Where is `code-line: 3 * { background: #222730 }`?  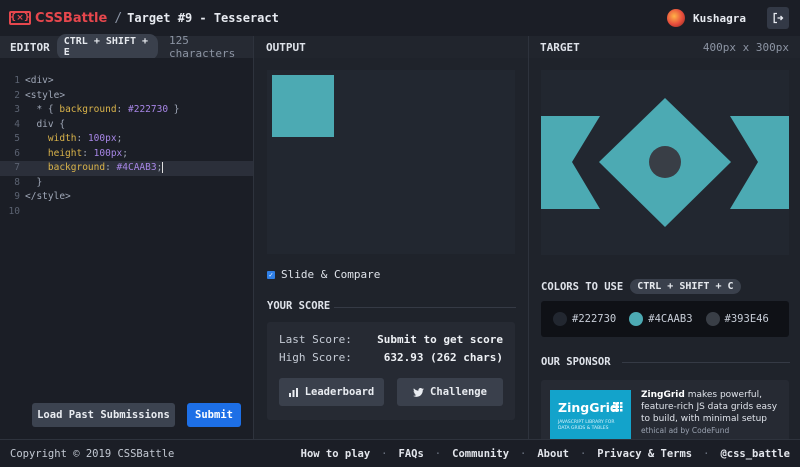 code-line: 3 * { background: #222730 } is located at coordinates (126, 110).